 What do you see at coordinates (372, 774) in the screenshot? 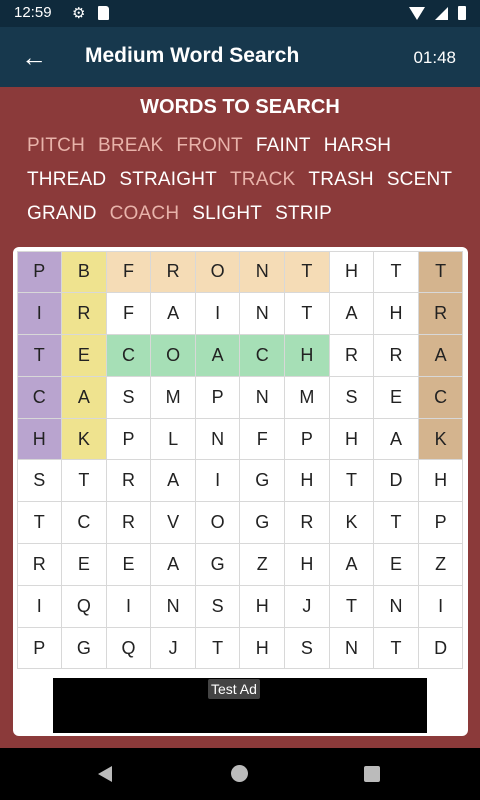
I see `nav-recents-icon` at bounding box center [372, 774].